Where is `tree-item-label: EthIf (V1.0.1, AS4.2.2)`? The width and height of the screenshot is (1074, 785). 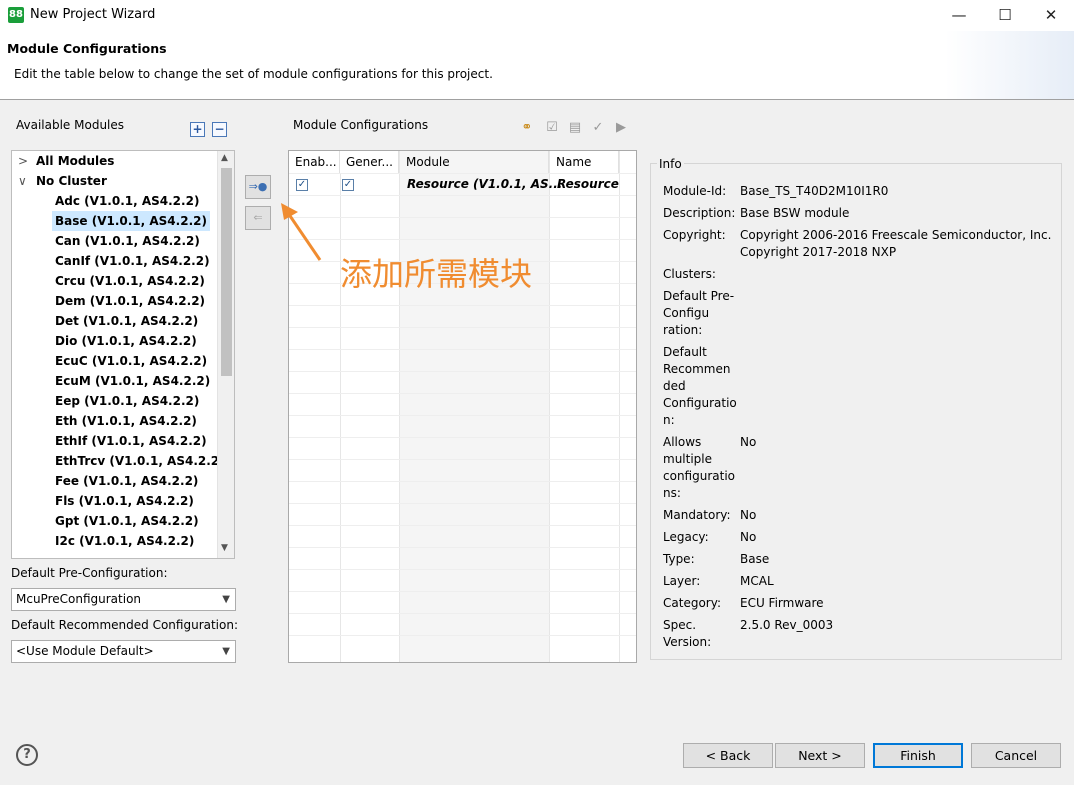
tree-item-label: EthIf (V1.0.1, AS4.2.2) is located at coordinates (131, 441).